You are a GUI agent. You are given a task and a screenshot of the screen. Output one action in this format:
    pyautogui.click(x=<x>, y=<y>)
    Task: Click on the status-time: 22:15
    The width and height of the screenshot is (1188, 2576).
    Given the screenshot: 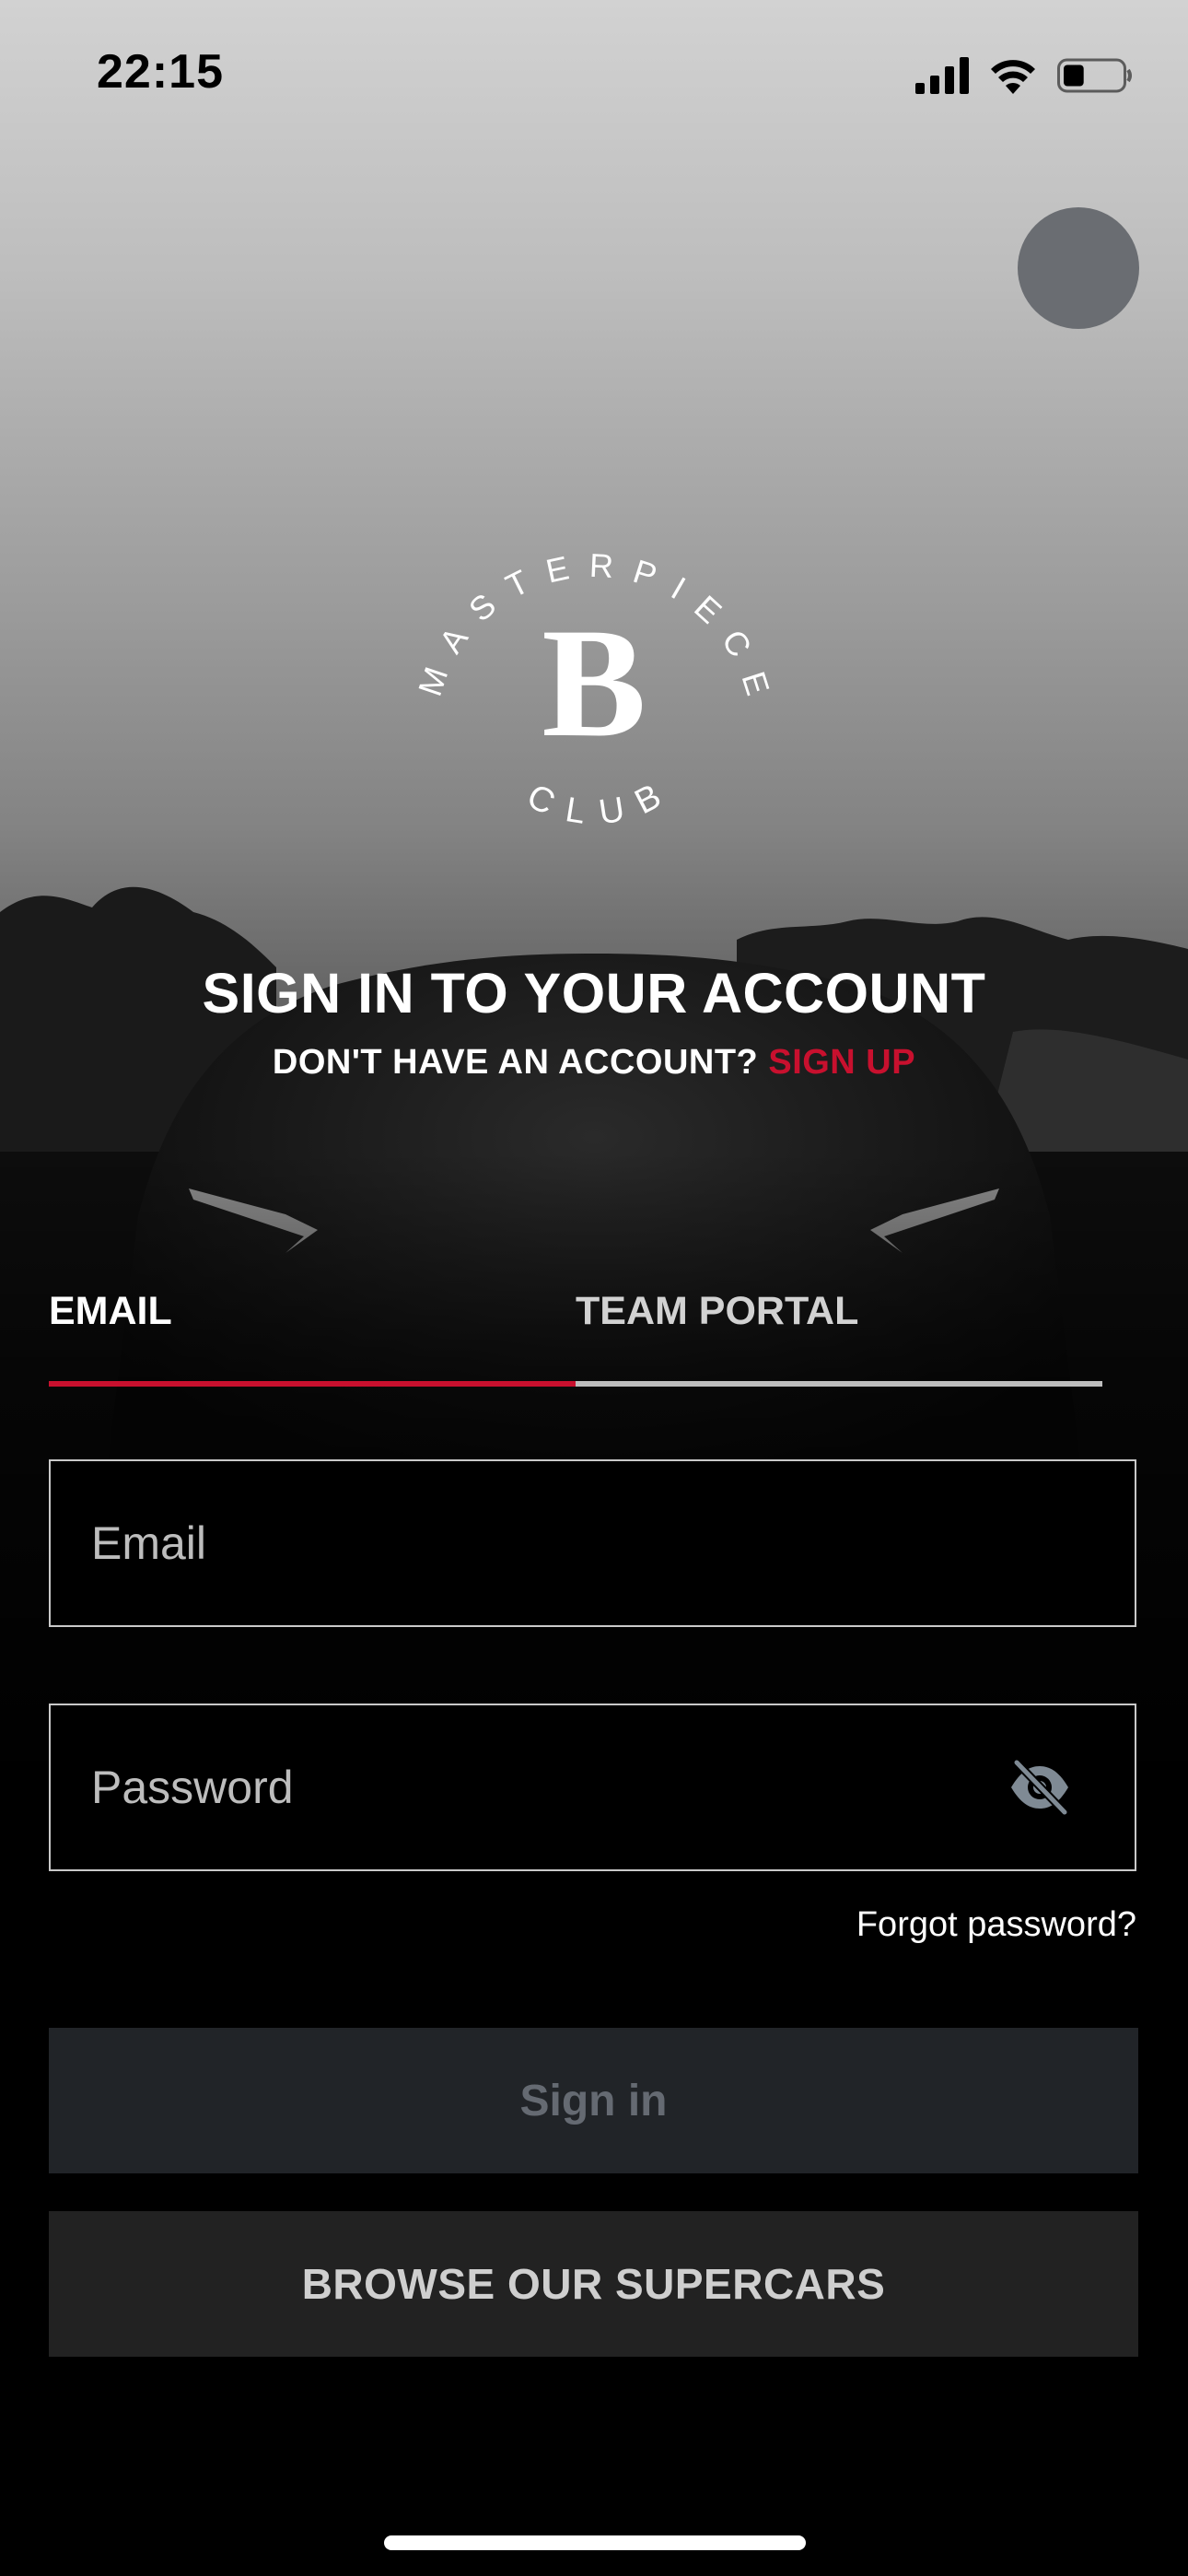 What is the action you would take?
    pyautogui.click(x=160, y=72)
    